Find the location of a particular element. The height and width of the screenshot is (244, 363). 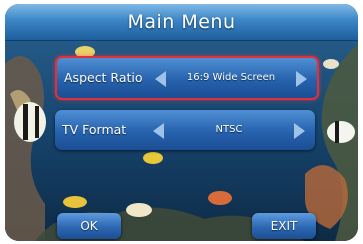

menu-title: Main Menu is located at coordinates (181, 22).